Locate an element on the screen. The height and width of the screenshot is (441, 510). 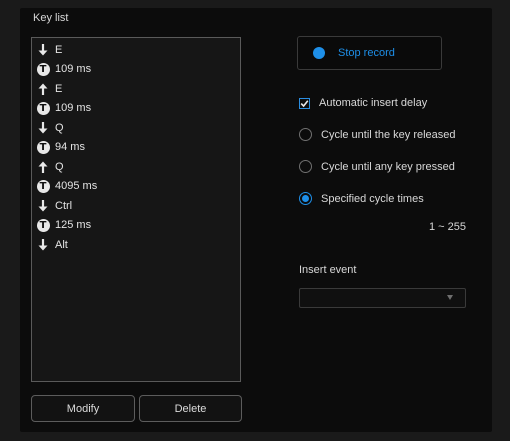
key-list-item: T 4095 ms is located at coordinates (66, 187).